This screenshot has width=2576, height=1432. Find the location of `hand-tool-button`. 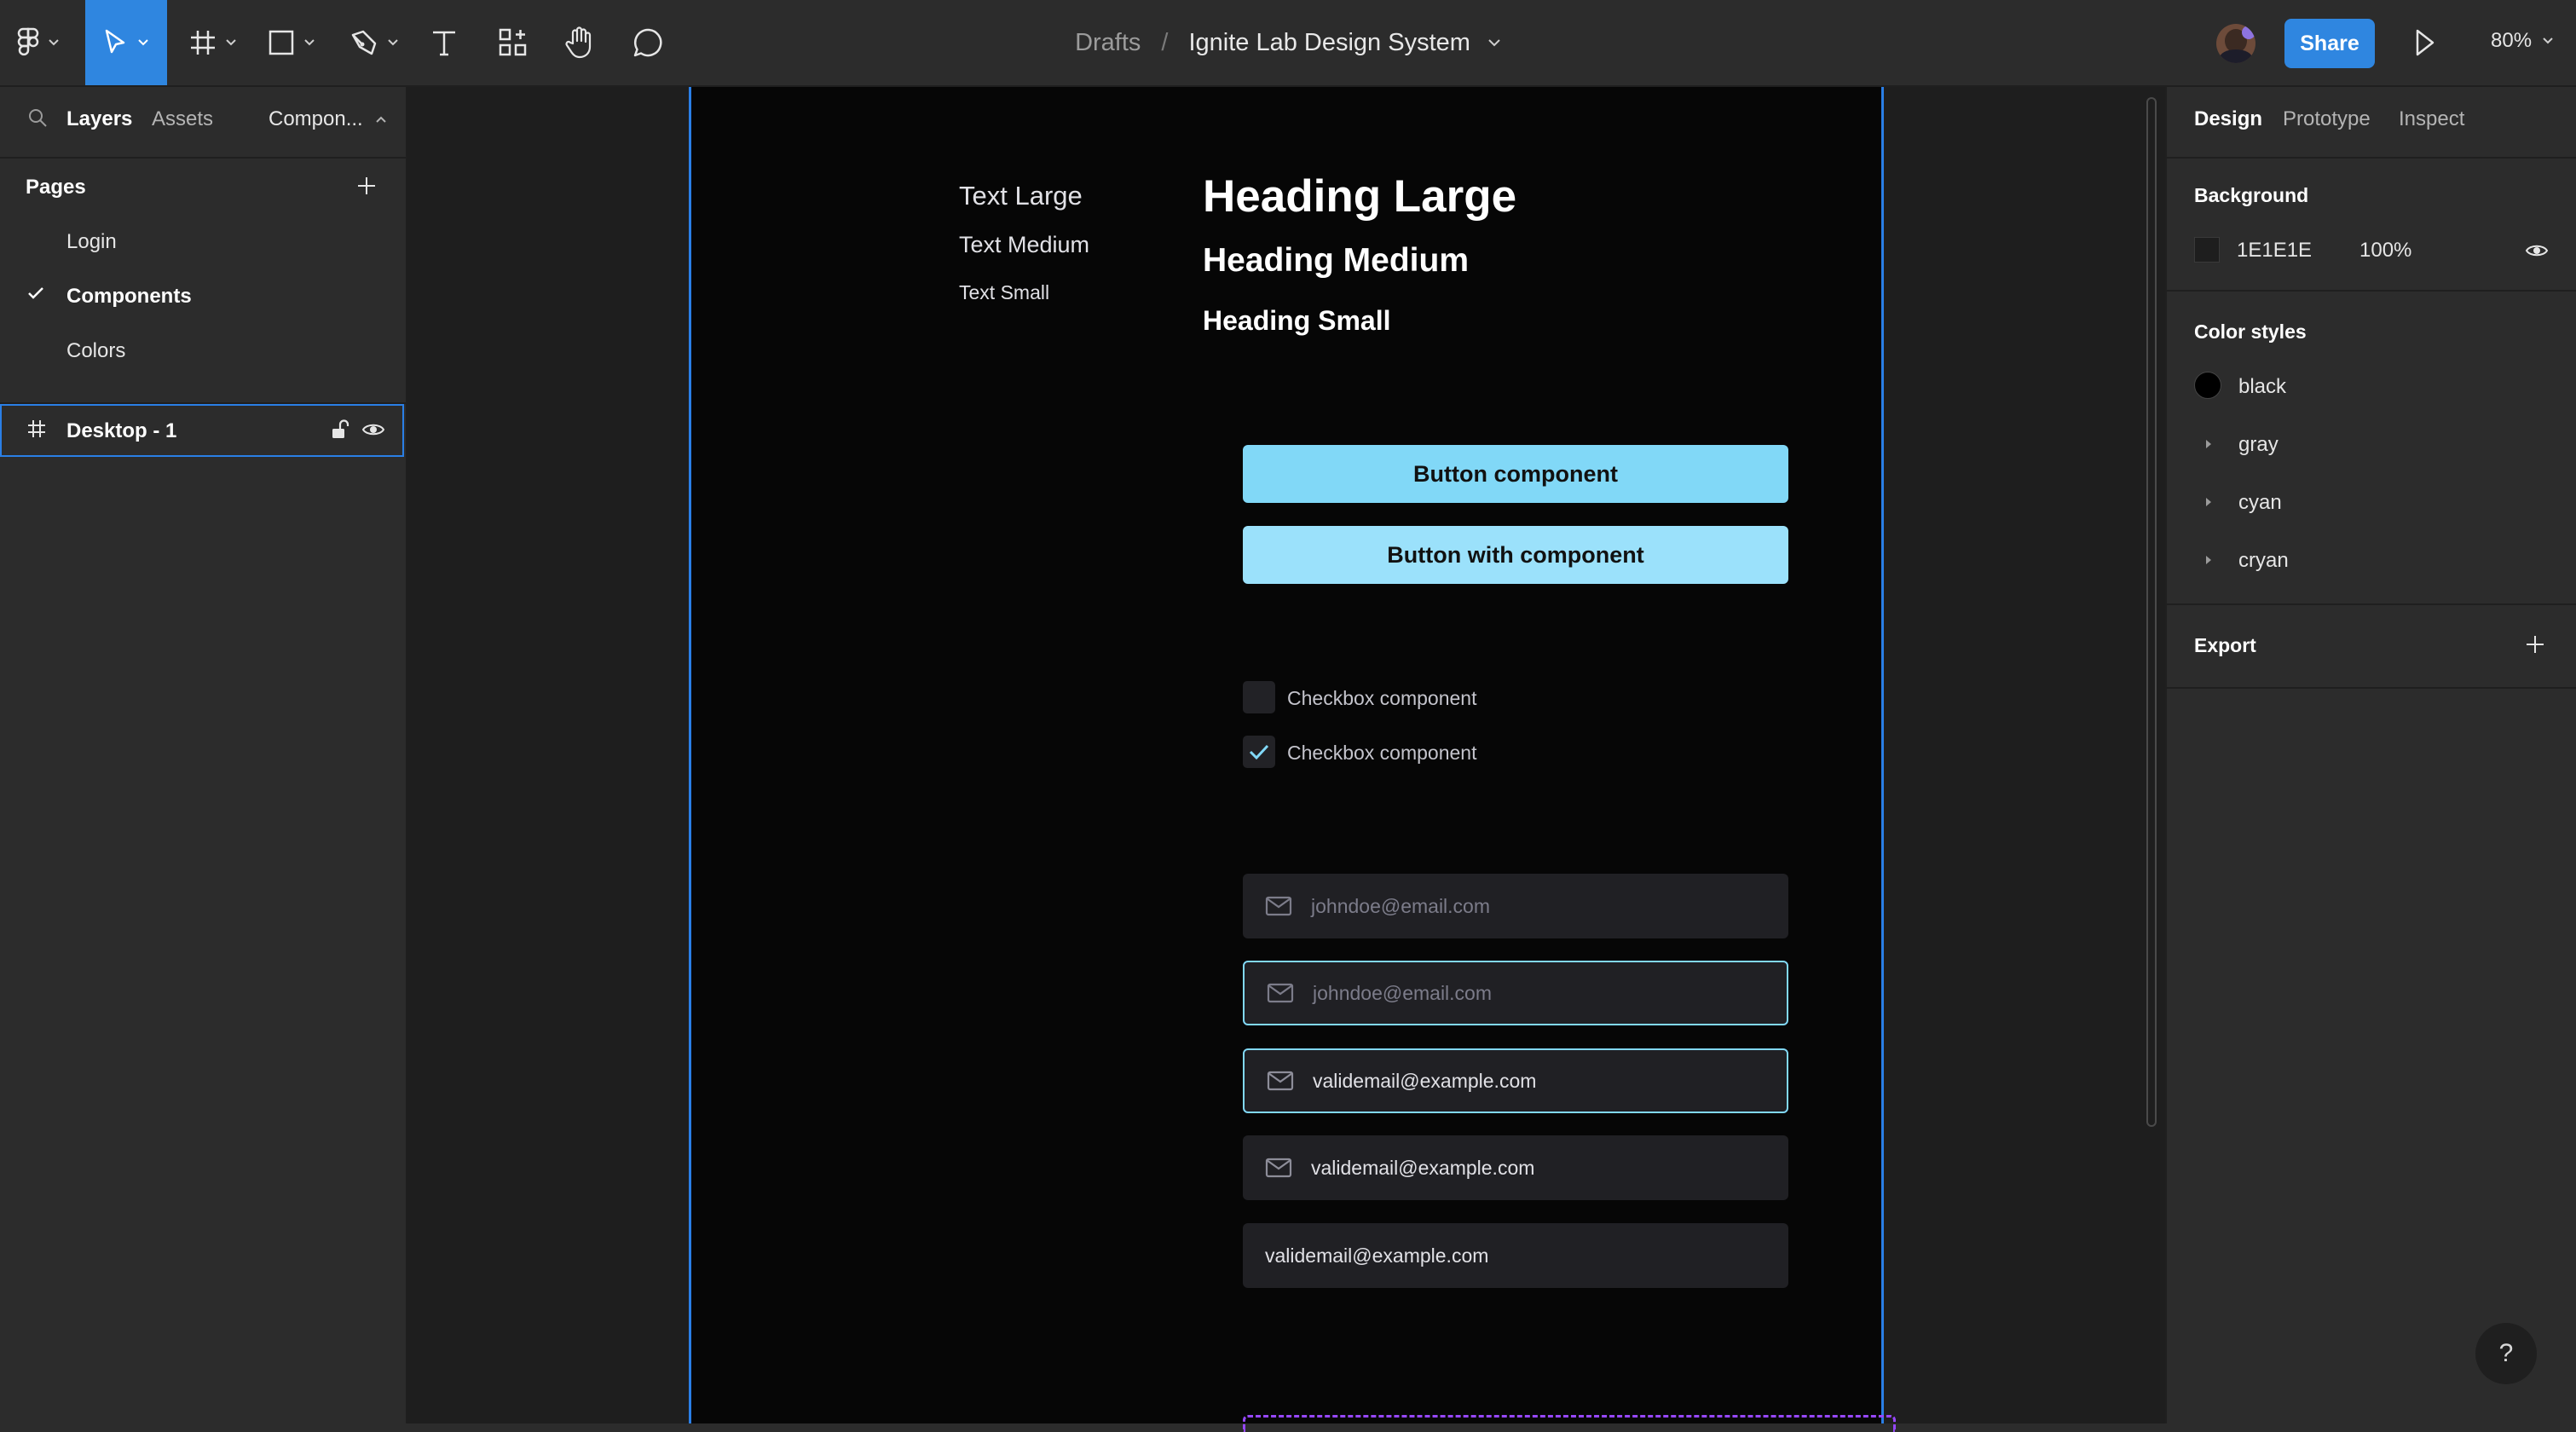

hand-tool-button is located at coordinates (579, 42).